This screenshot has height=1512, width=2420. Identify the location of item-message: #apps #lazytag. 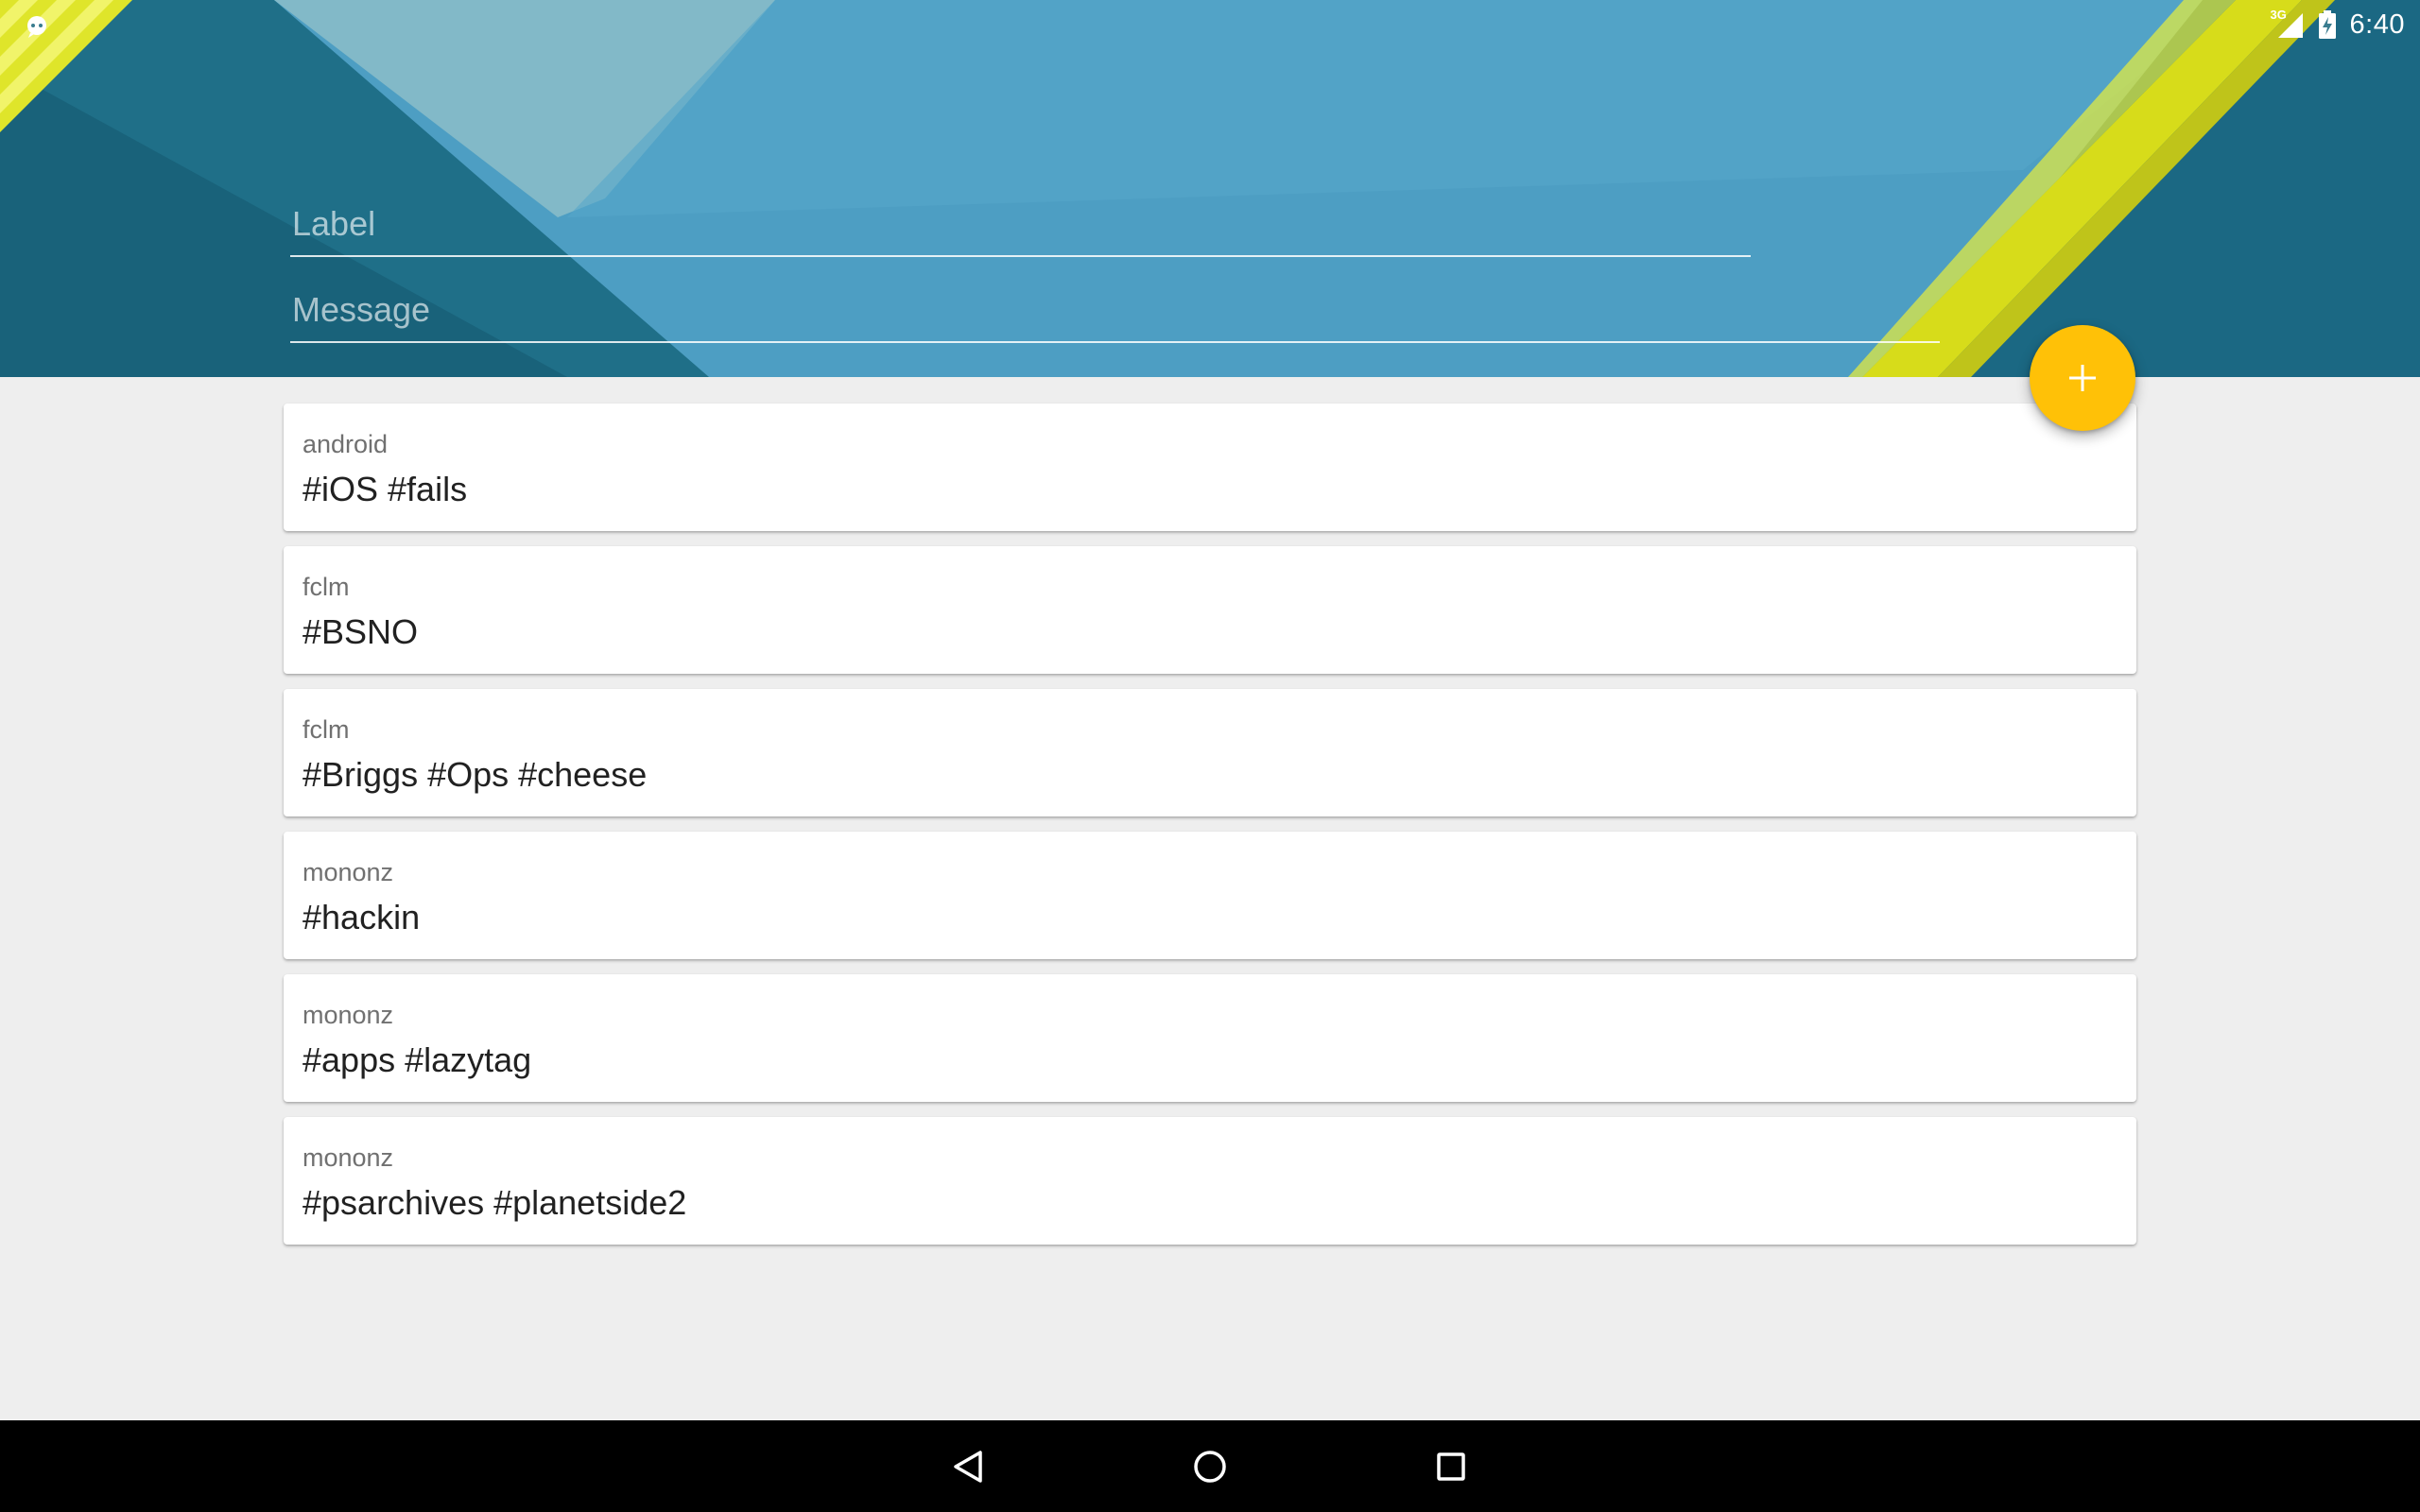
(417, 1059).